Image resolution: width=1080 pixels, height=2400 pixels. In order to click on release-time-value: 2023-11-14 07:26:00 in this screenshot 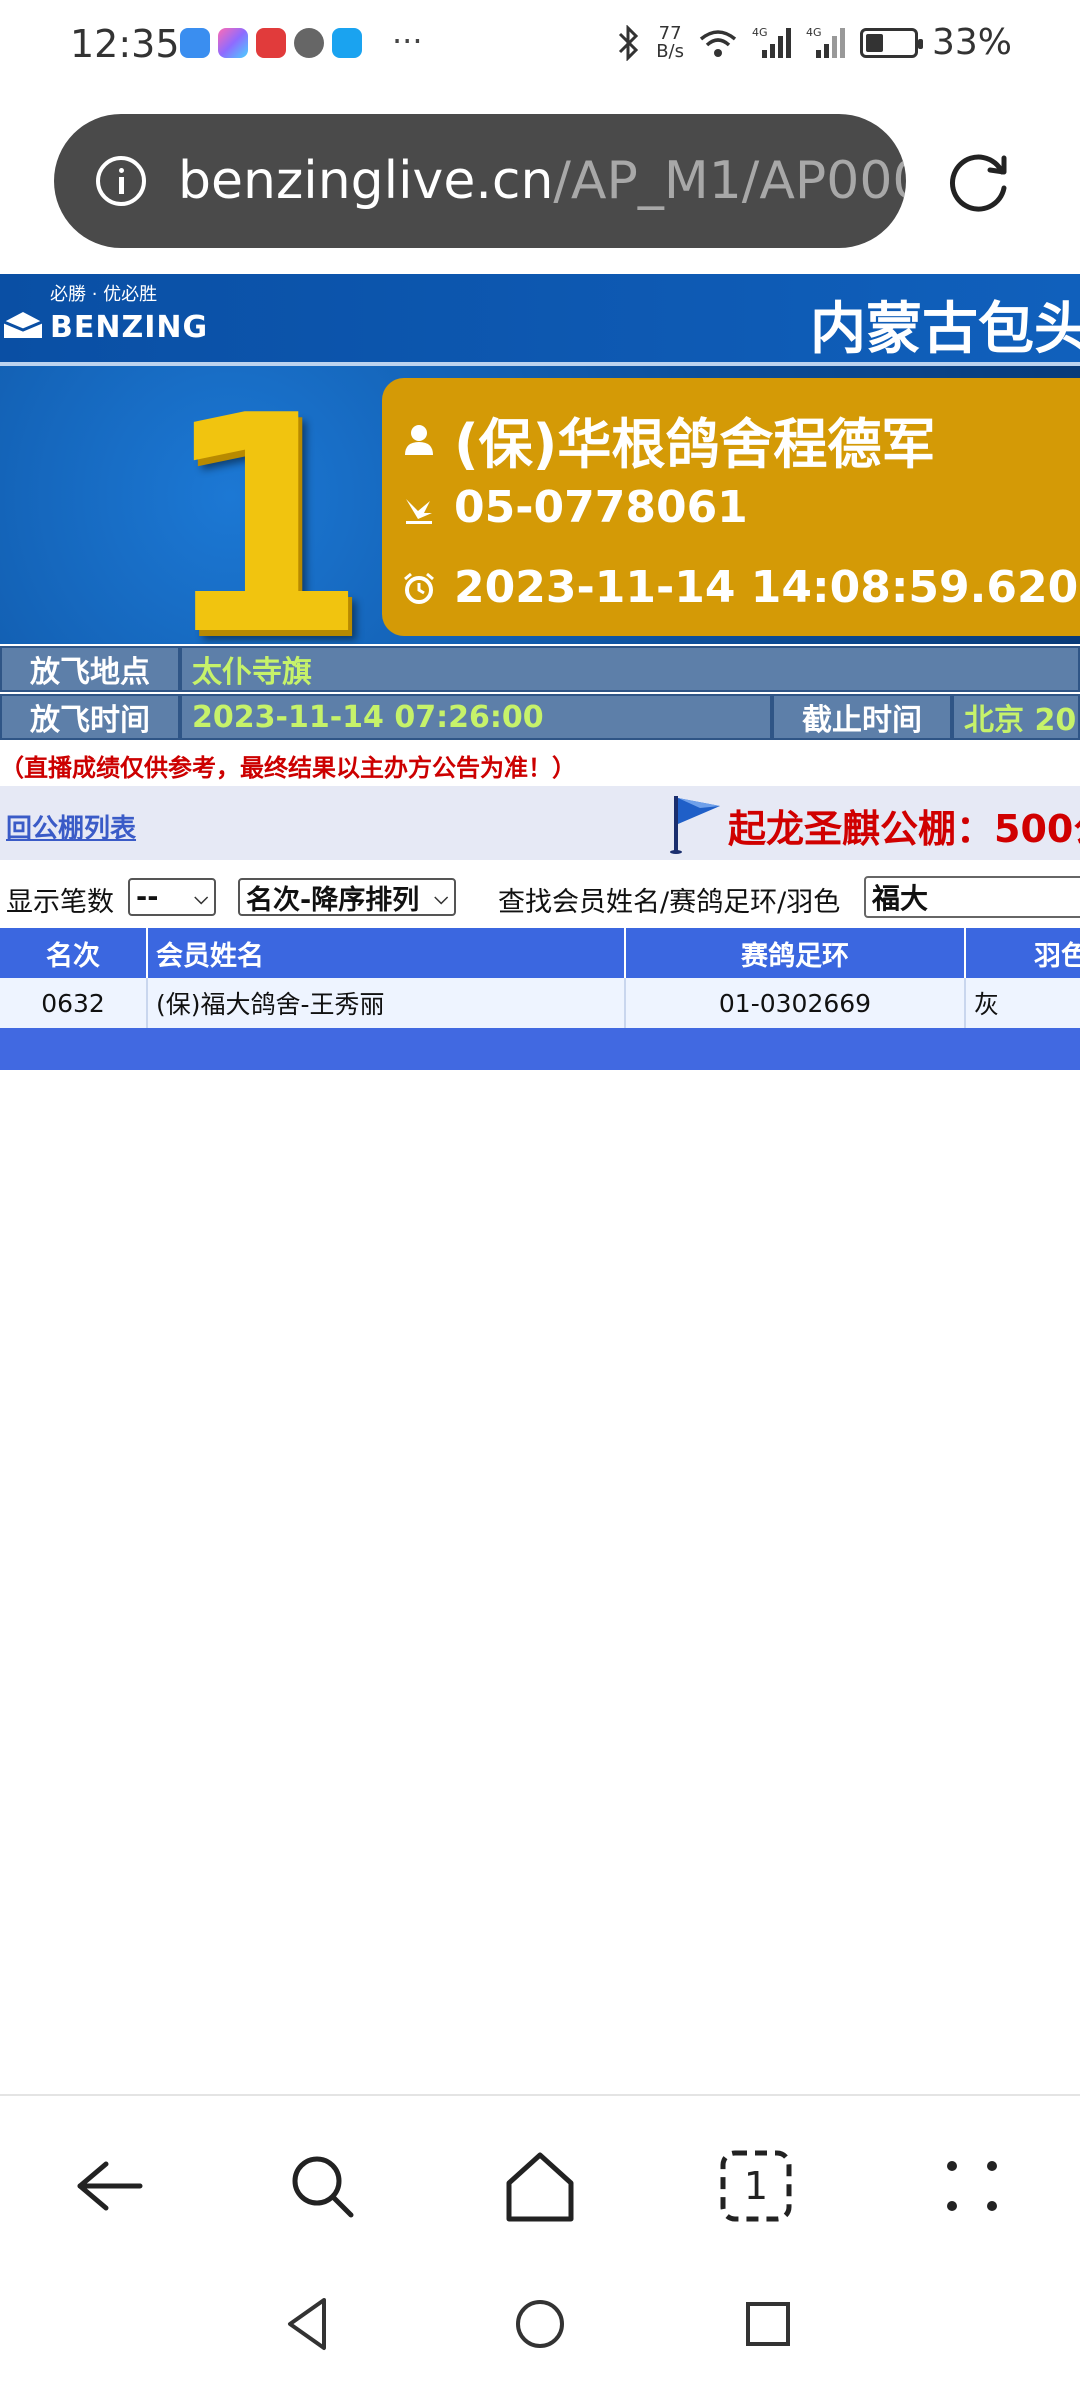, I will do `click(476, 717)`.